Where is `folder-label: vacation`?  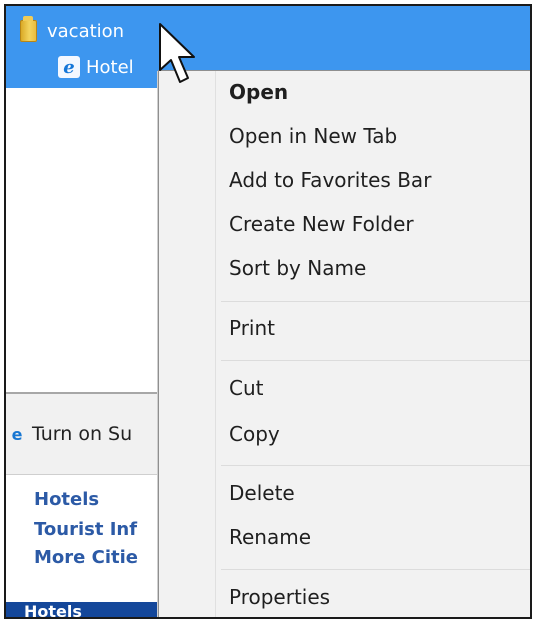 folder-label: vacation is located at coordinates (86, 31).